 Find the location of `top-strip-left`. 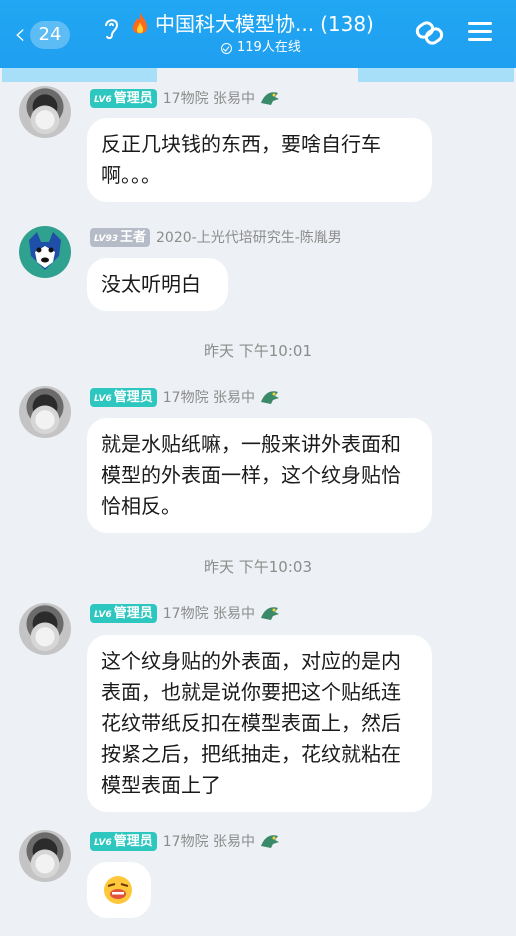

top-strip-left is located at coordinates (79, 75).